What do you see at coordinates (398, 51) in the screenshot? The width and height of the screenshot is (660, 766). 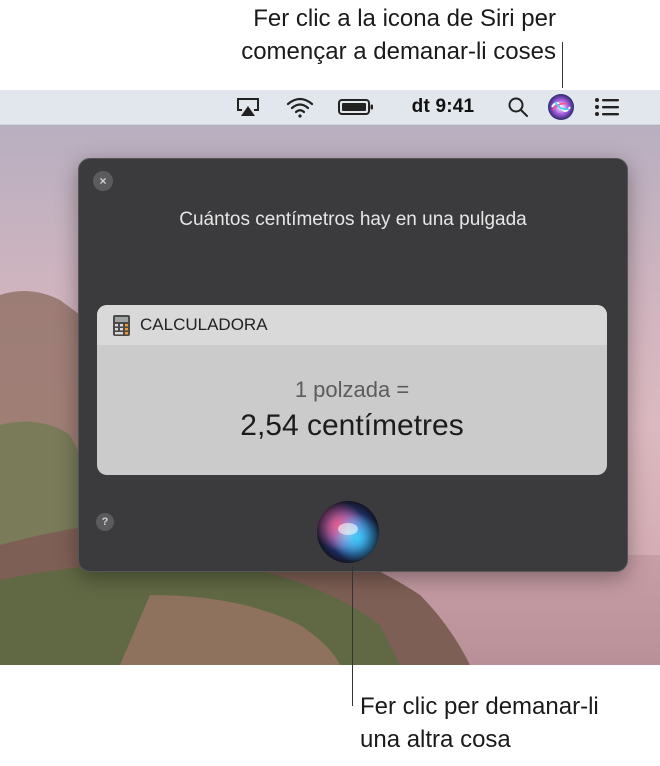 I see `callout-top-line2: començar a demanar-li coses` at bounding box center [398, 51].